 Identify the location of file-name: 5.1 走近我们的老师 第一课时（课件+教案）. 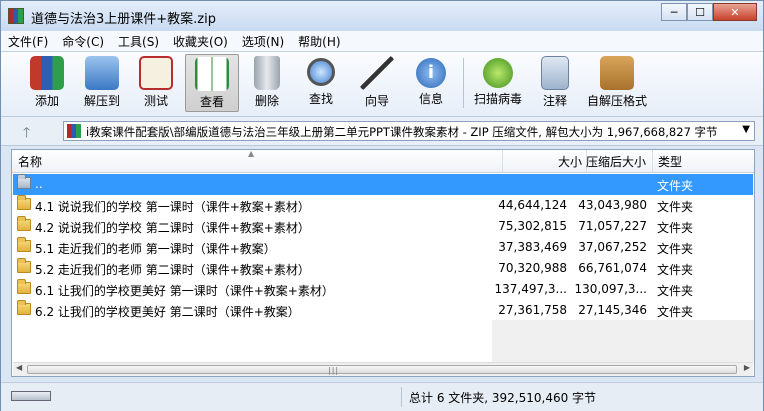
(155, 249).